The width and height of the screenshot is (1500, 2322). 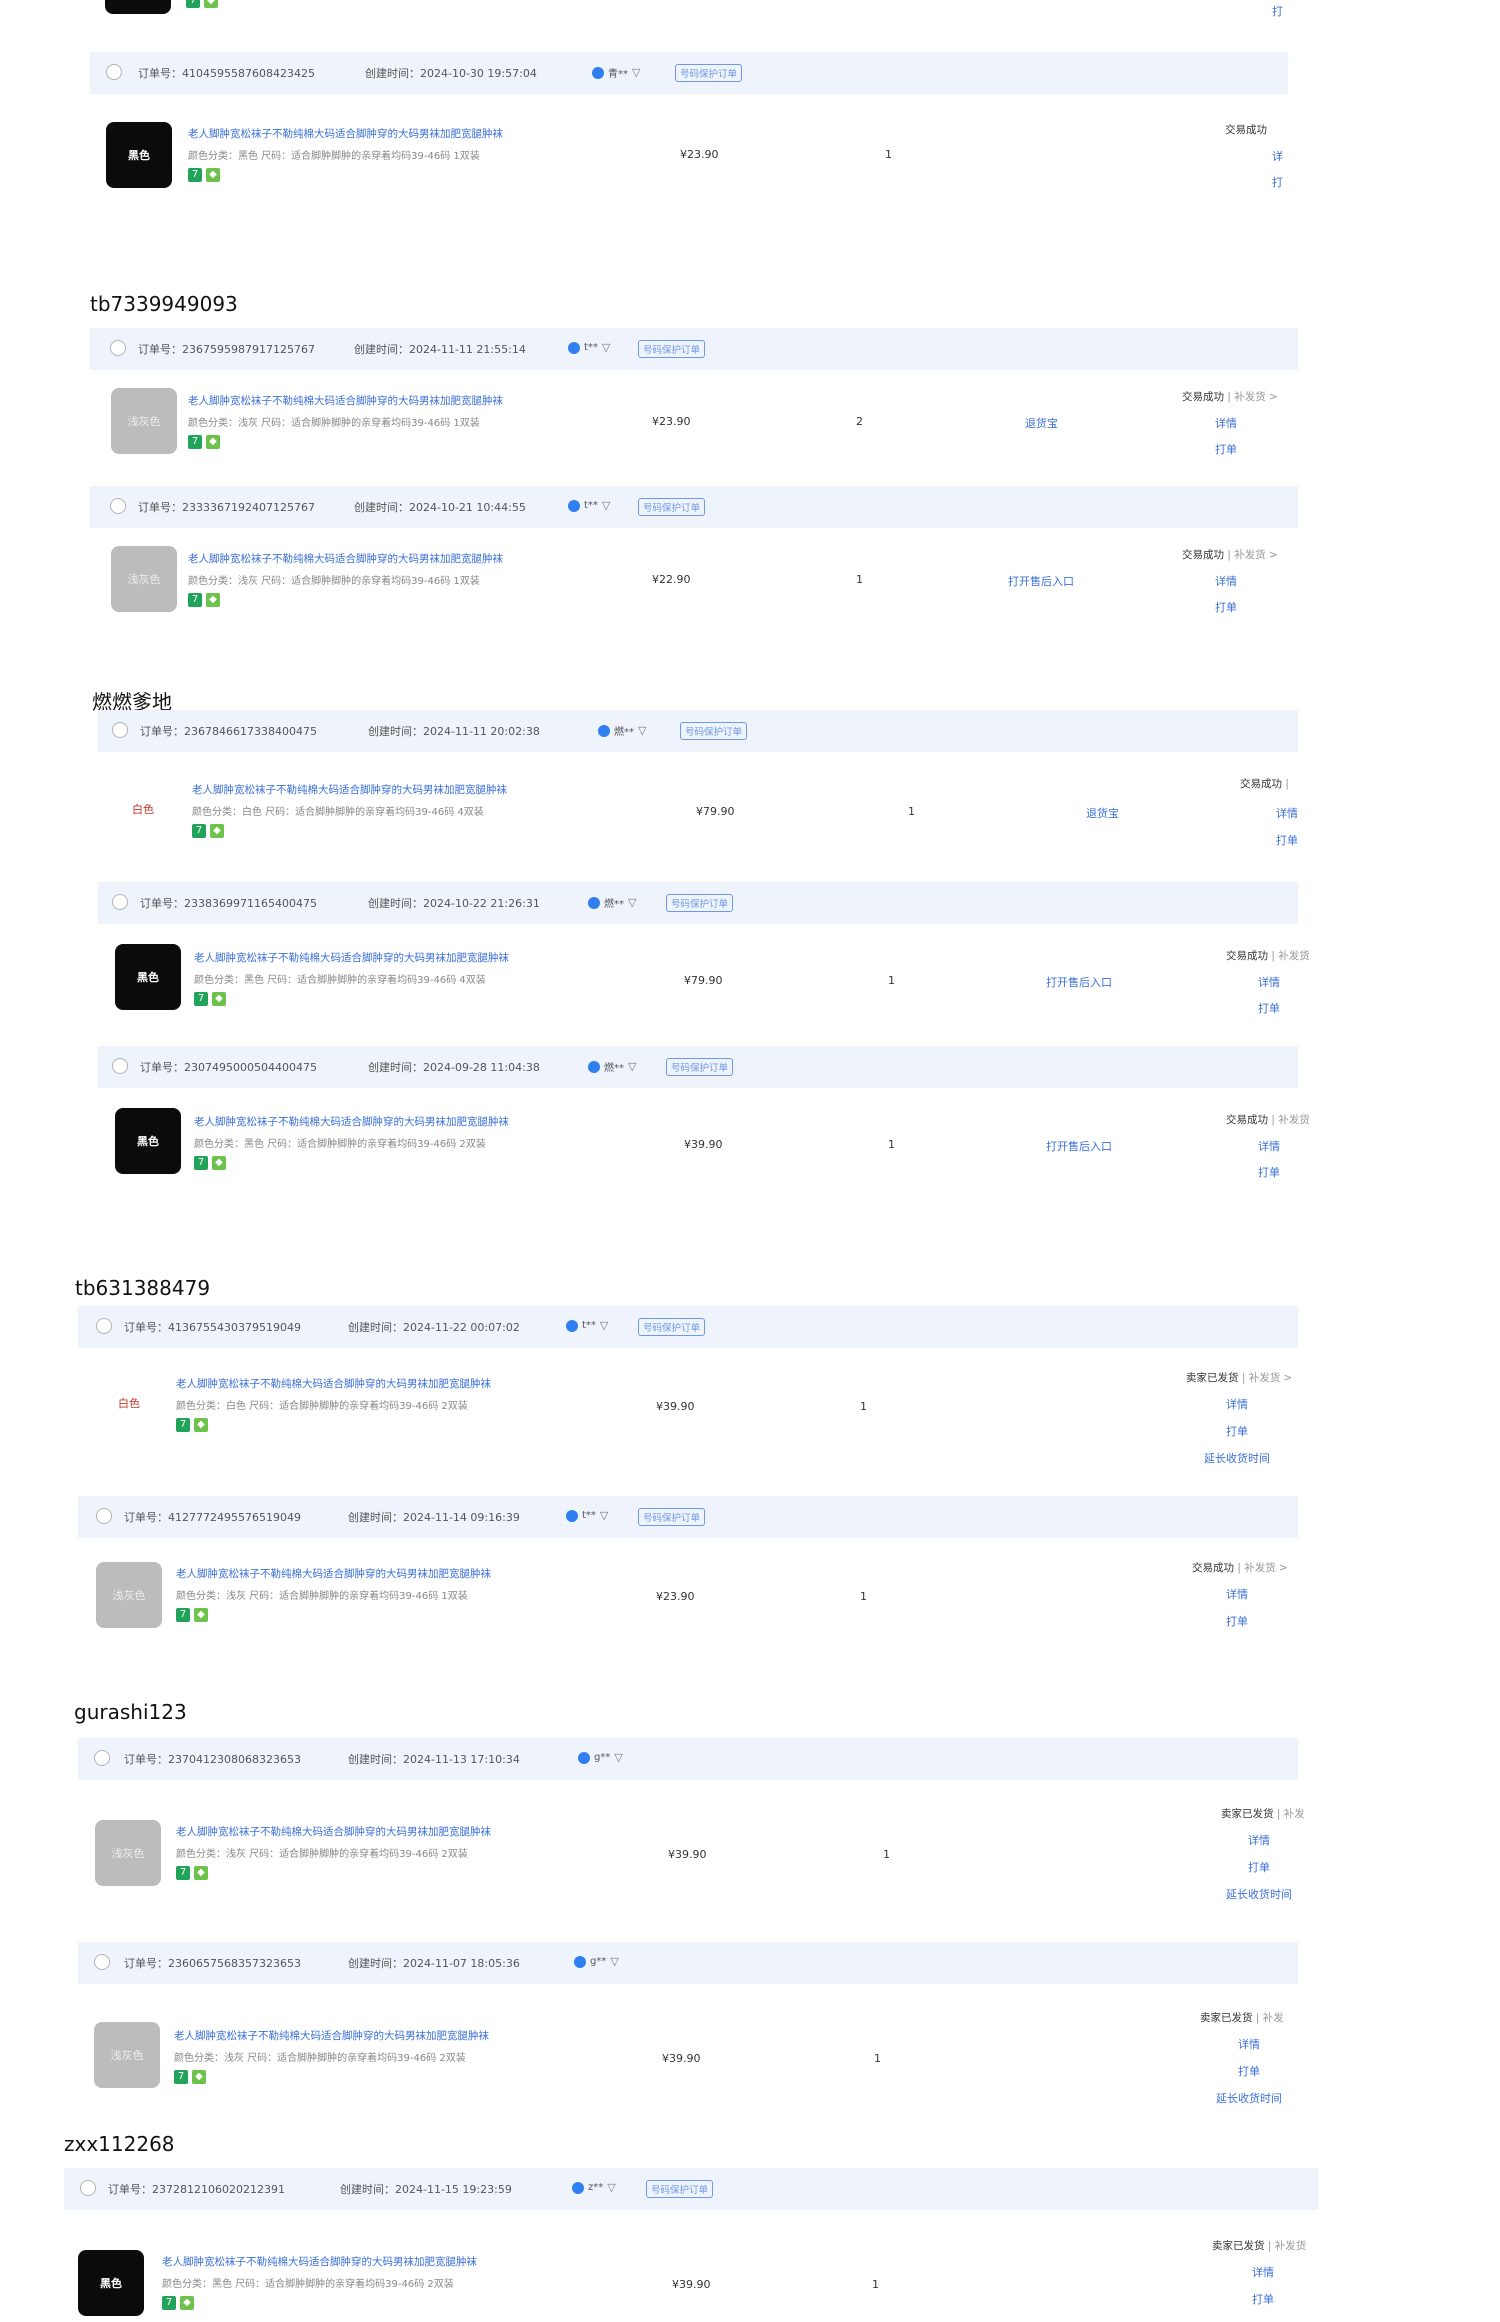 What do you see at coordinates (199, 831) in the screenshot?
I see `badge-7day-icon: 7` at bounding box center [199, 831].